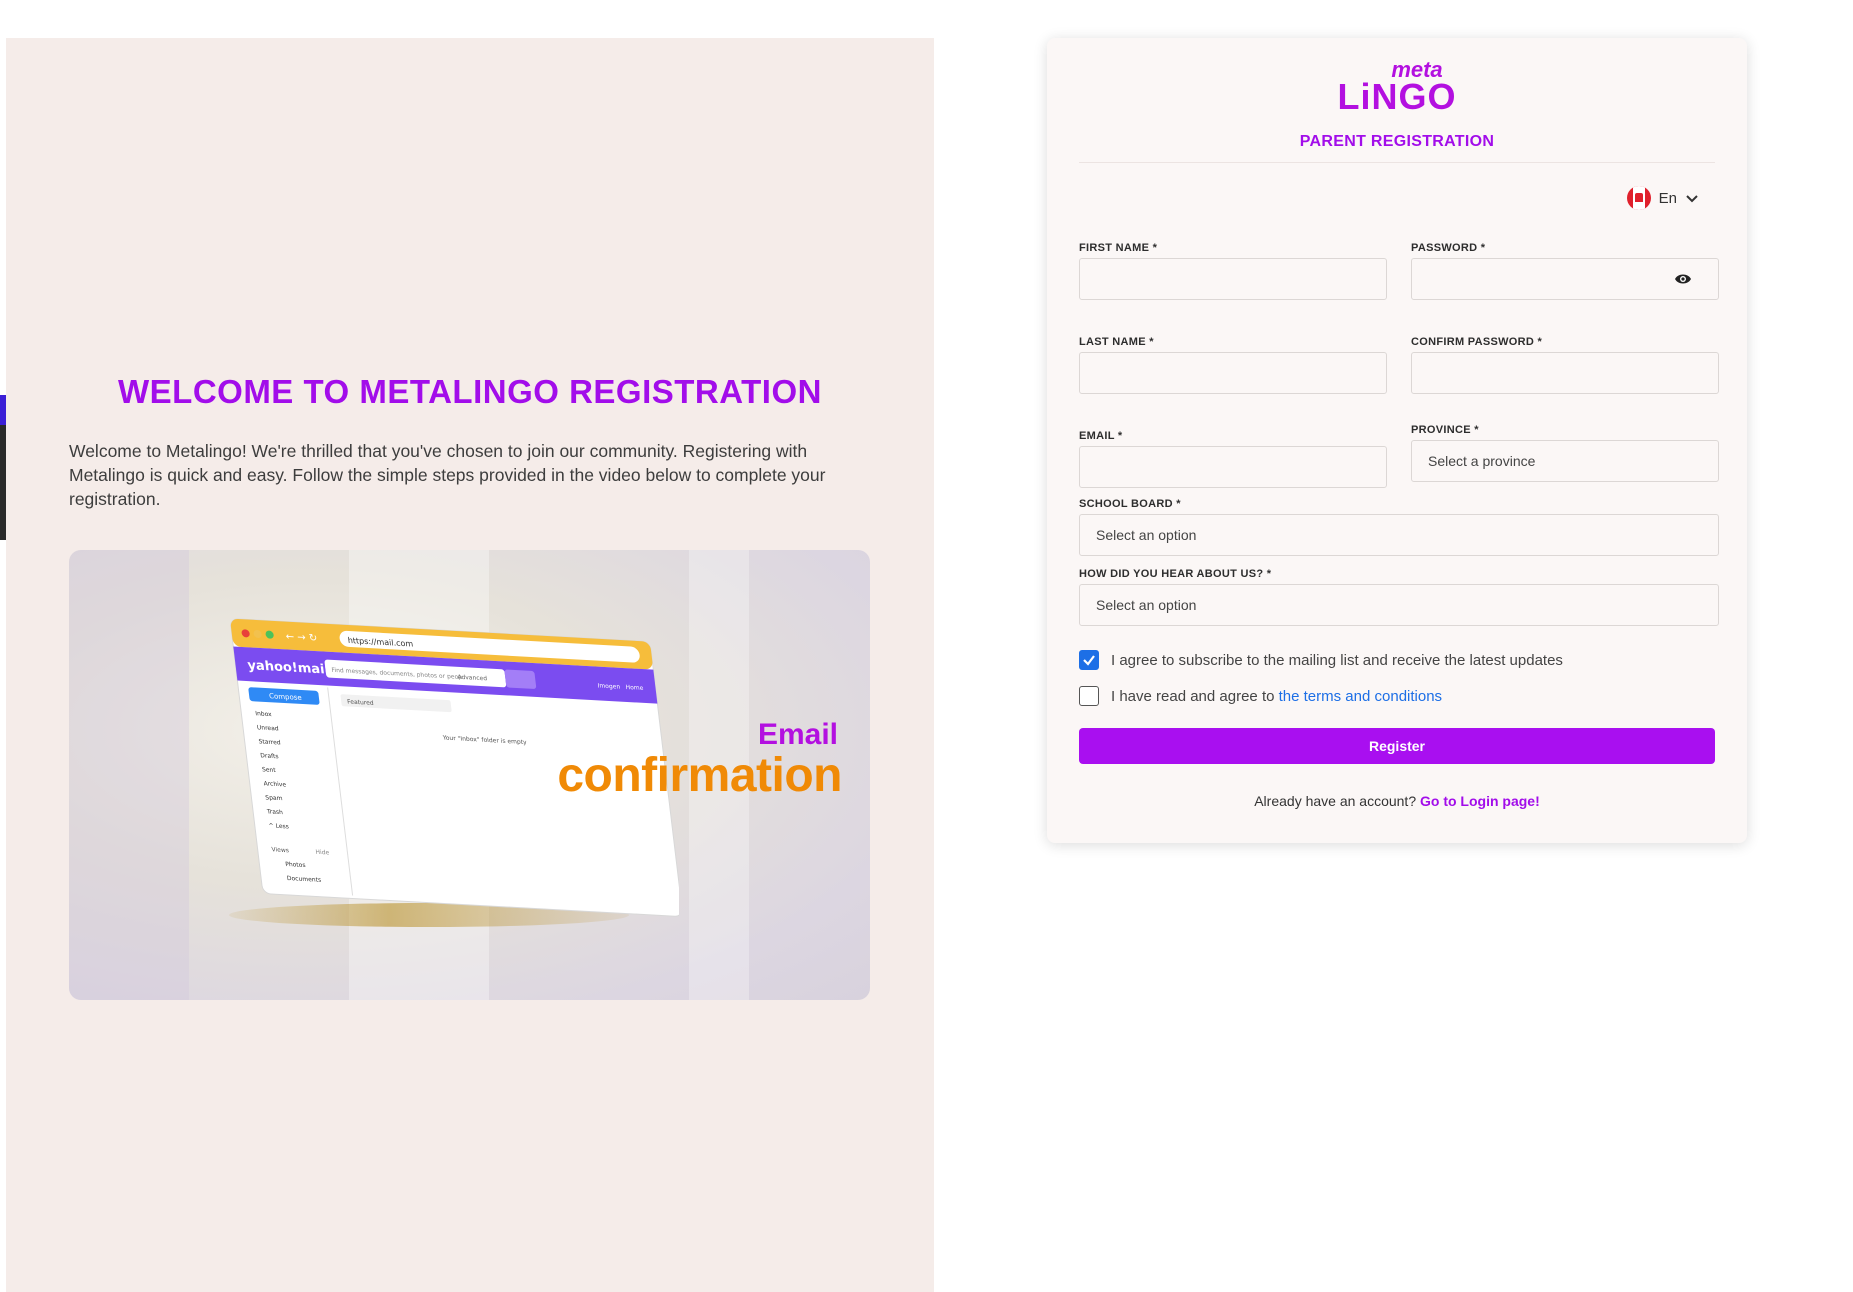 This screenshot has width=1853, height=1292. Describe the element at coordinates (1397, 746) in the screenshot. I see `register-button: Register` at that location.